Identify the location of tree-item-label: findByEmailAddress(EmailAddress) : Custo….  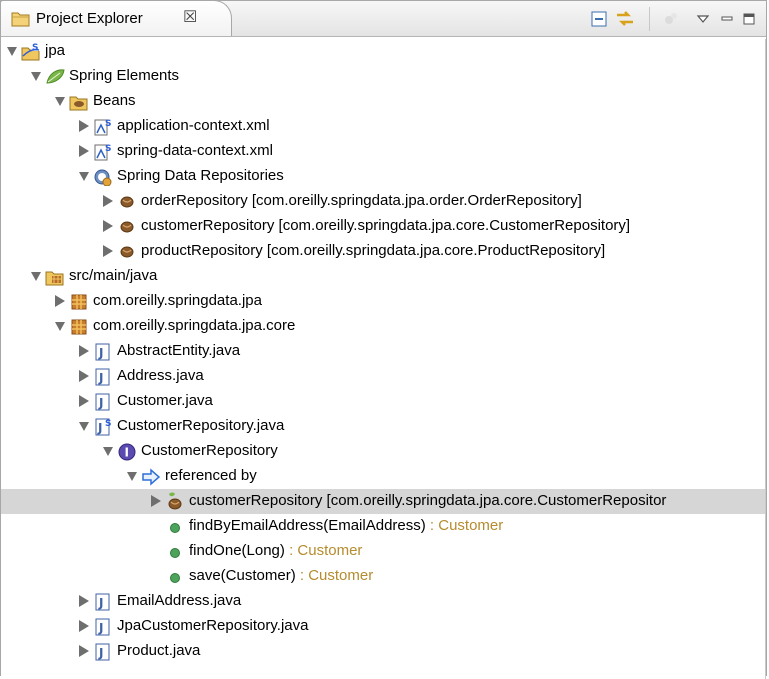
(346, 525).